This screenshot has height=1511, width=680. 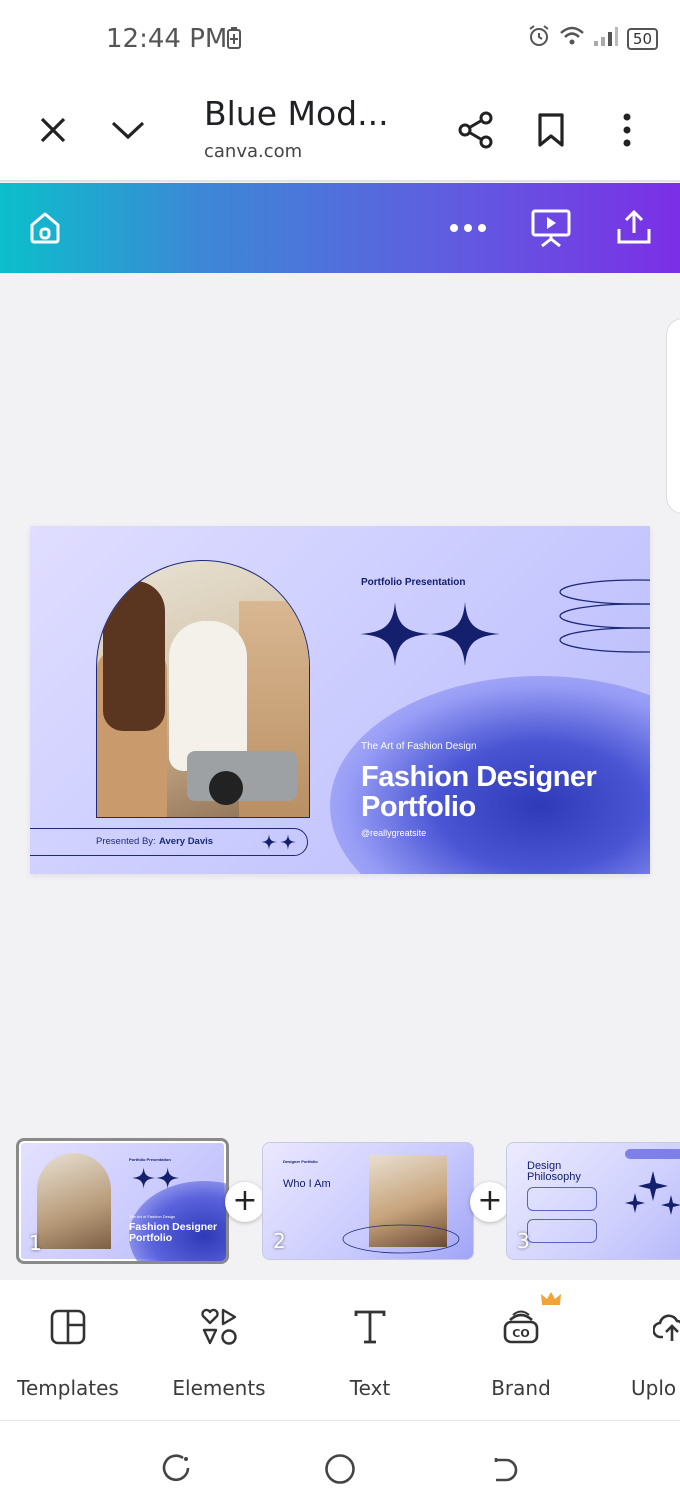 What do you see at coordinates (503, 1469) in the screenshot?
I see `back-icon` at bounding box center [503, 1469].